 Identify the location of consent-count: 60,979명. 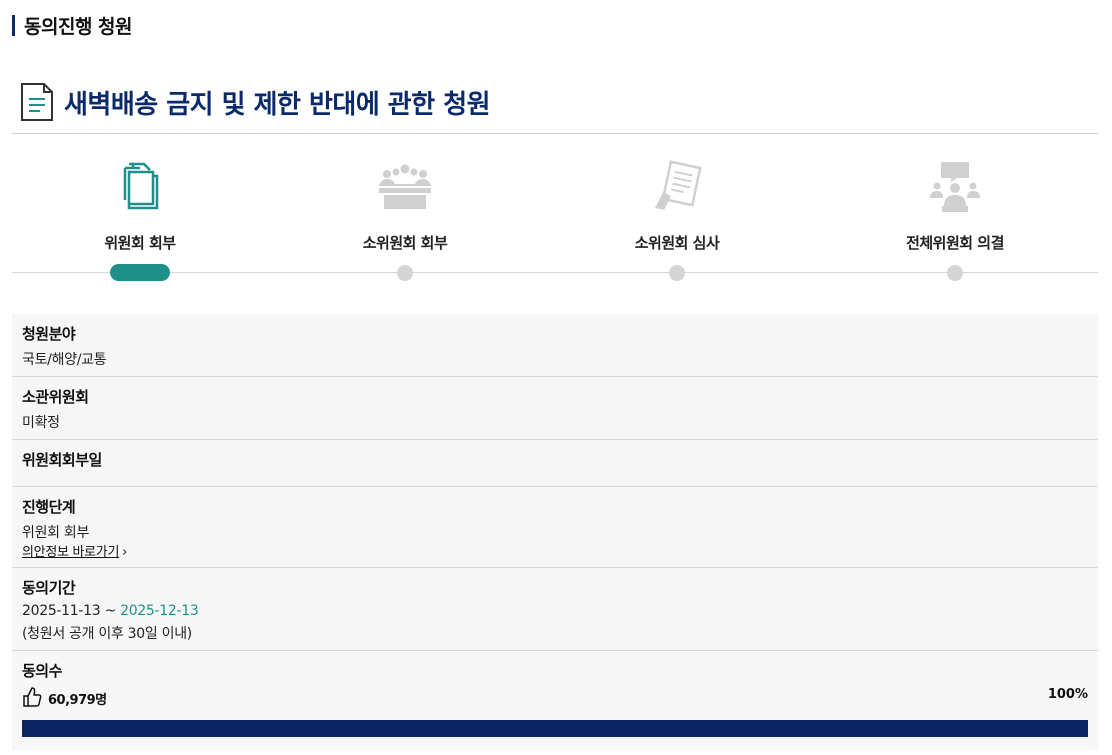
(77, 700).